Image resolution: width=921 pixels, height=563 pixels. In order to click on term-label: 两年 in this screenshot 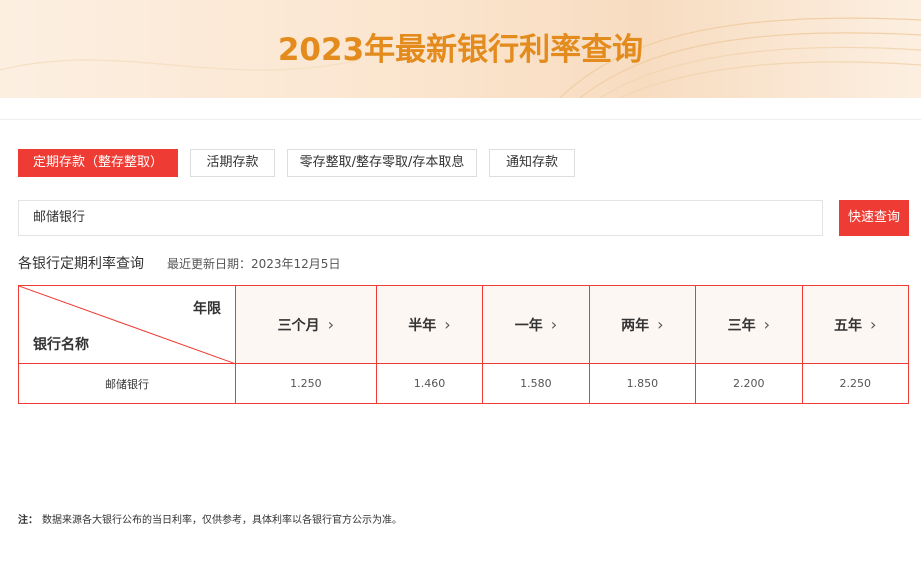, I will do `click(635, 325)`.